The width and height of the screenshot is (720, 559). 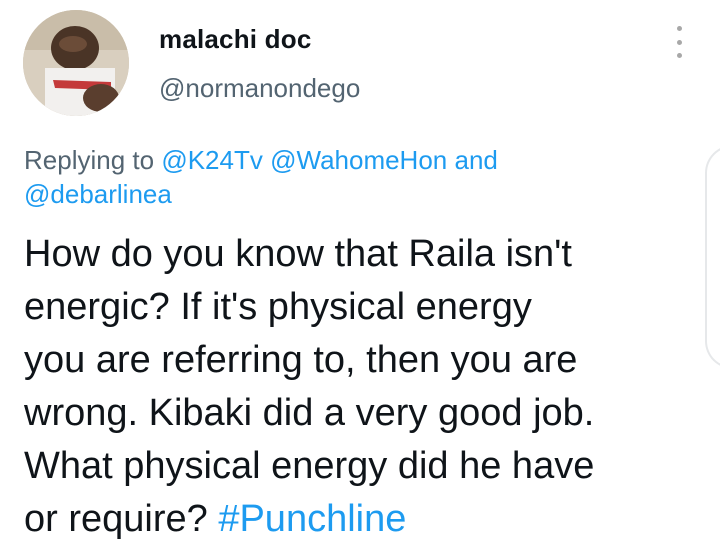 I want to click on replying-to-conjunction: and, so click(x=472, y=160).